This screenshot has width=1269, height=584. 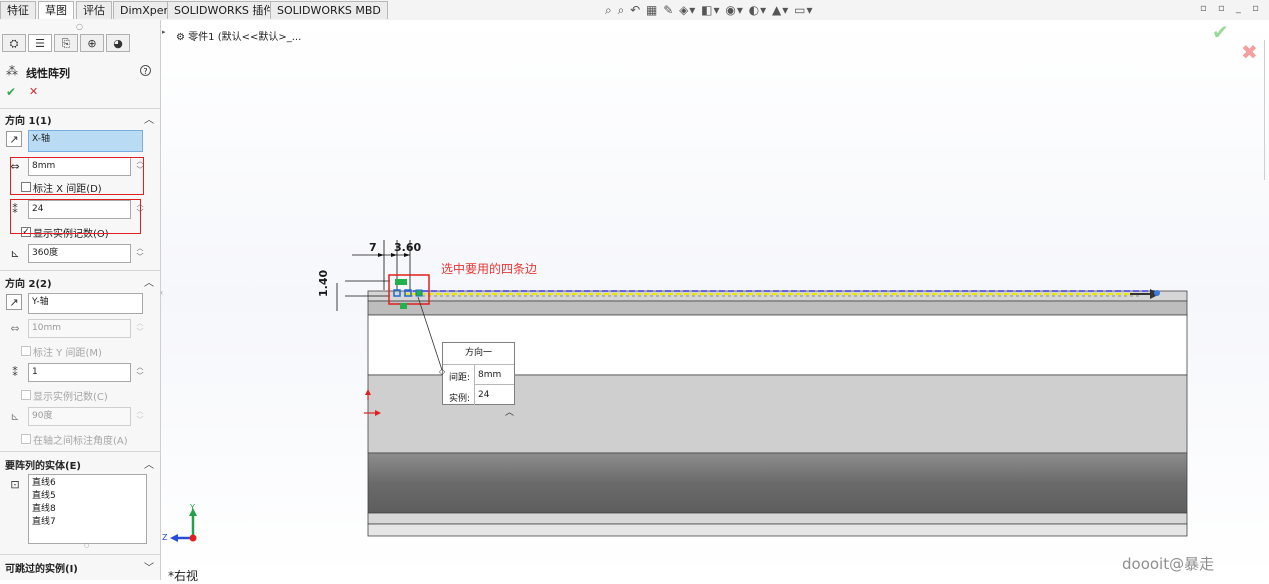 I want to click on part-band-bottom, so click(x=777, y=530).